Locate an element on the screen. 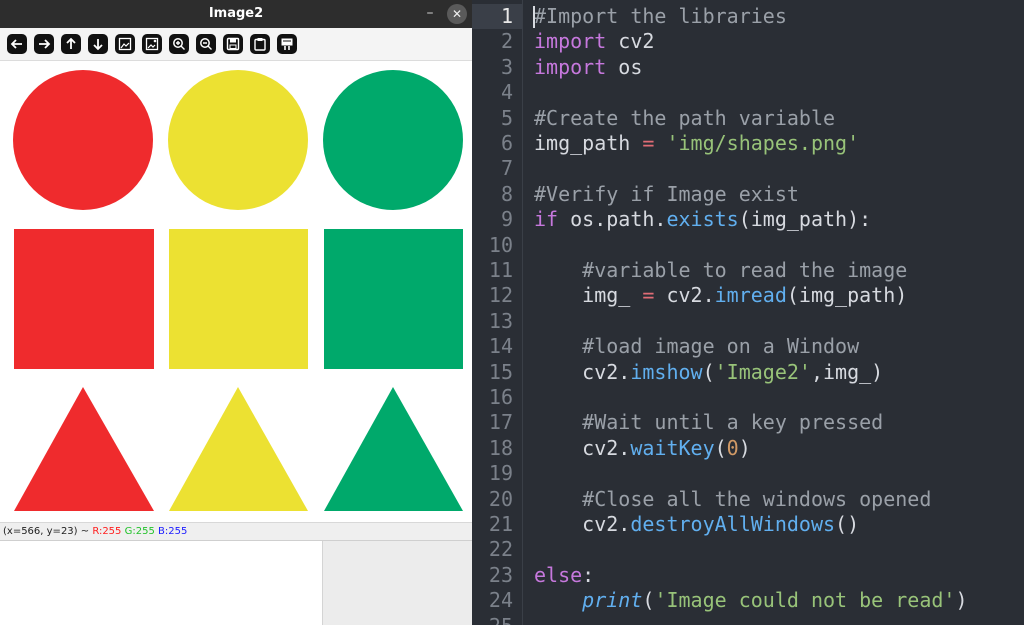 The width and height of the screenshot is (1024, 625). line-number: 2 is located at coordinates (506, 41).